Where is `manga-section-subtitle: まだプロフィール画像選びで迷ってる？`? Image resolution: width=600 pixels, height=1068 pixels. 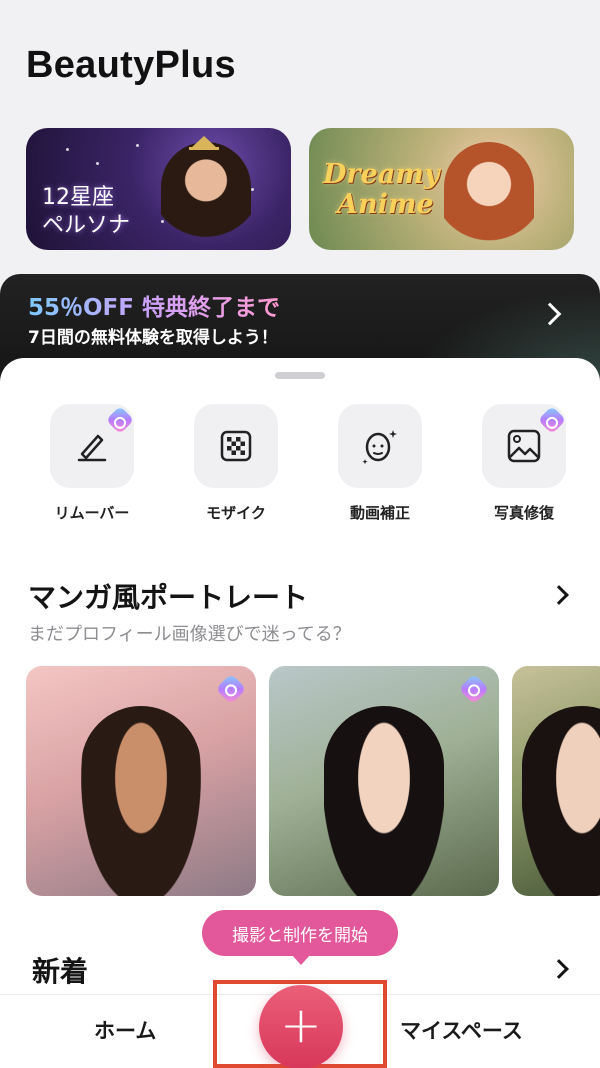
manga-section-subtitle: まだプロフィール画像選びで迷ってる？ is located at coordinates (189, 634).